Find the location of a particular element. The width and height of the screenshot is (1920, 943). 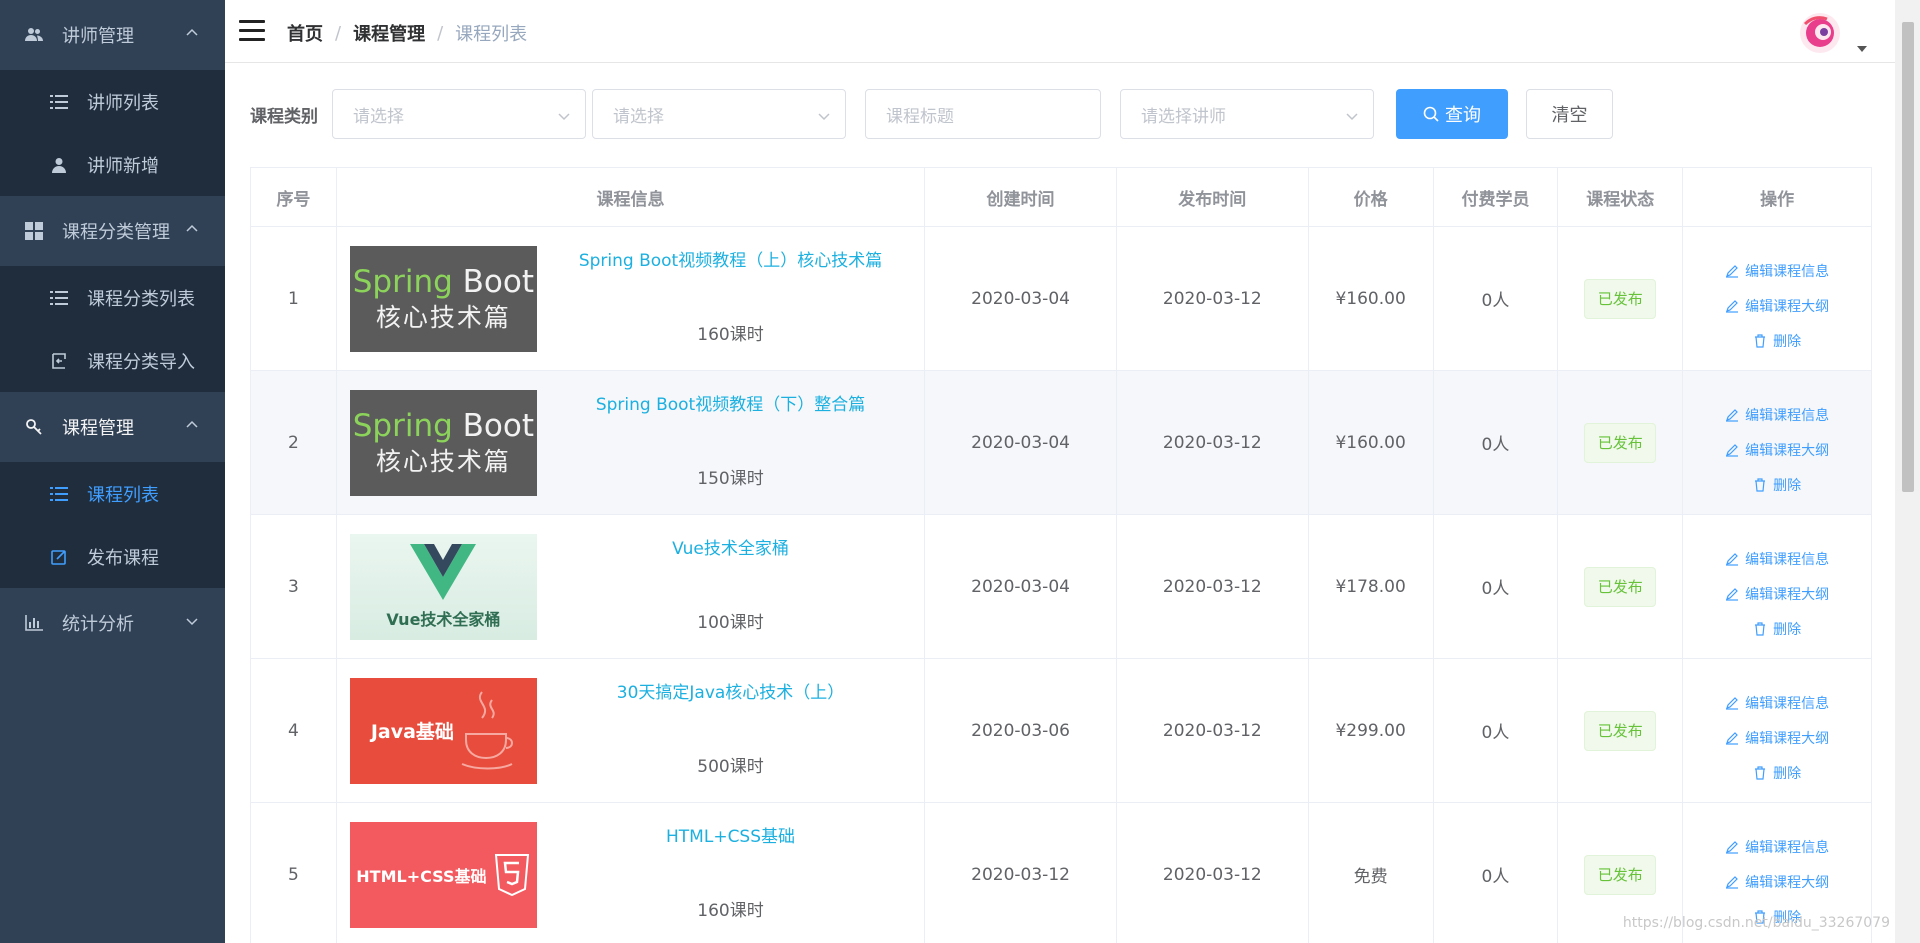

sidebar-item-label: 讲师新增 is located at coordinates (123, 166).